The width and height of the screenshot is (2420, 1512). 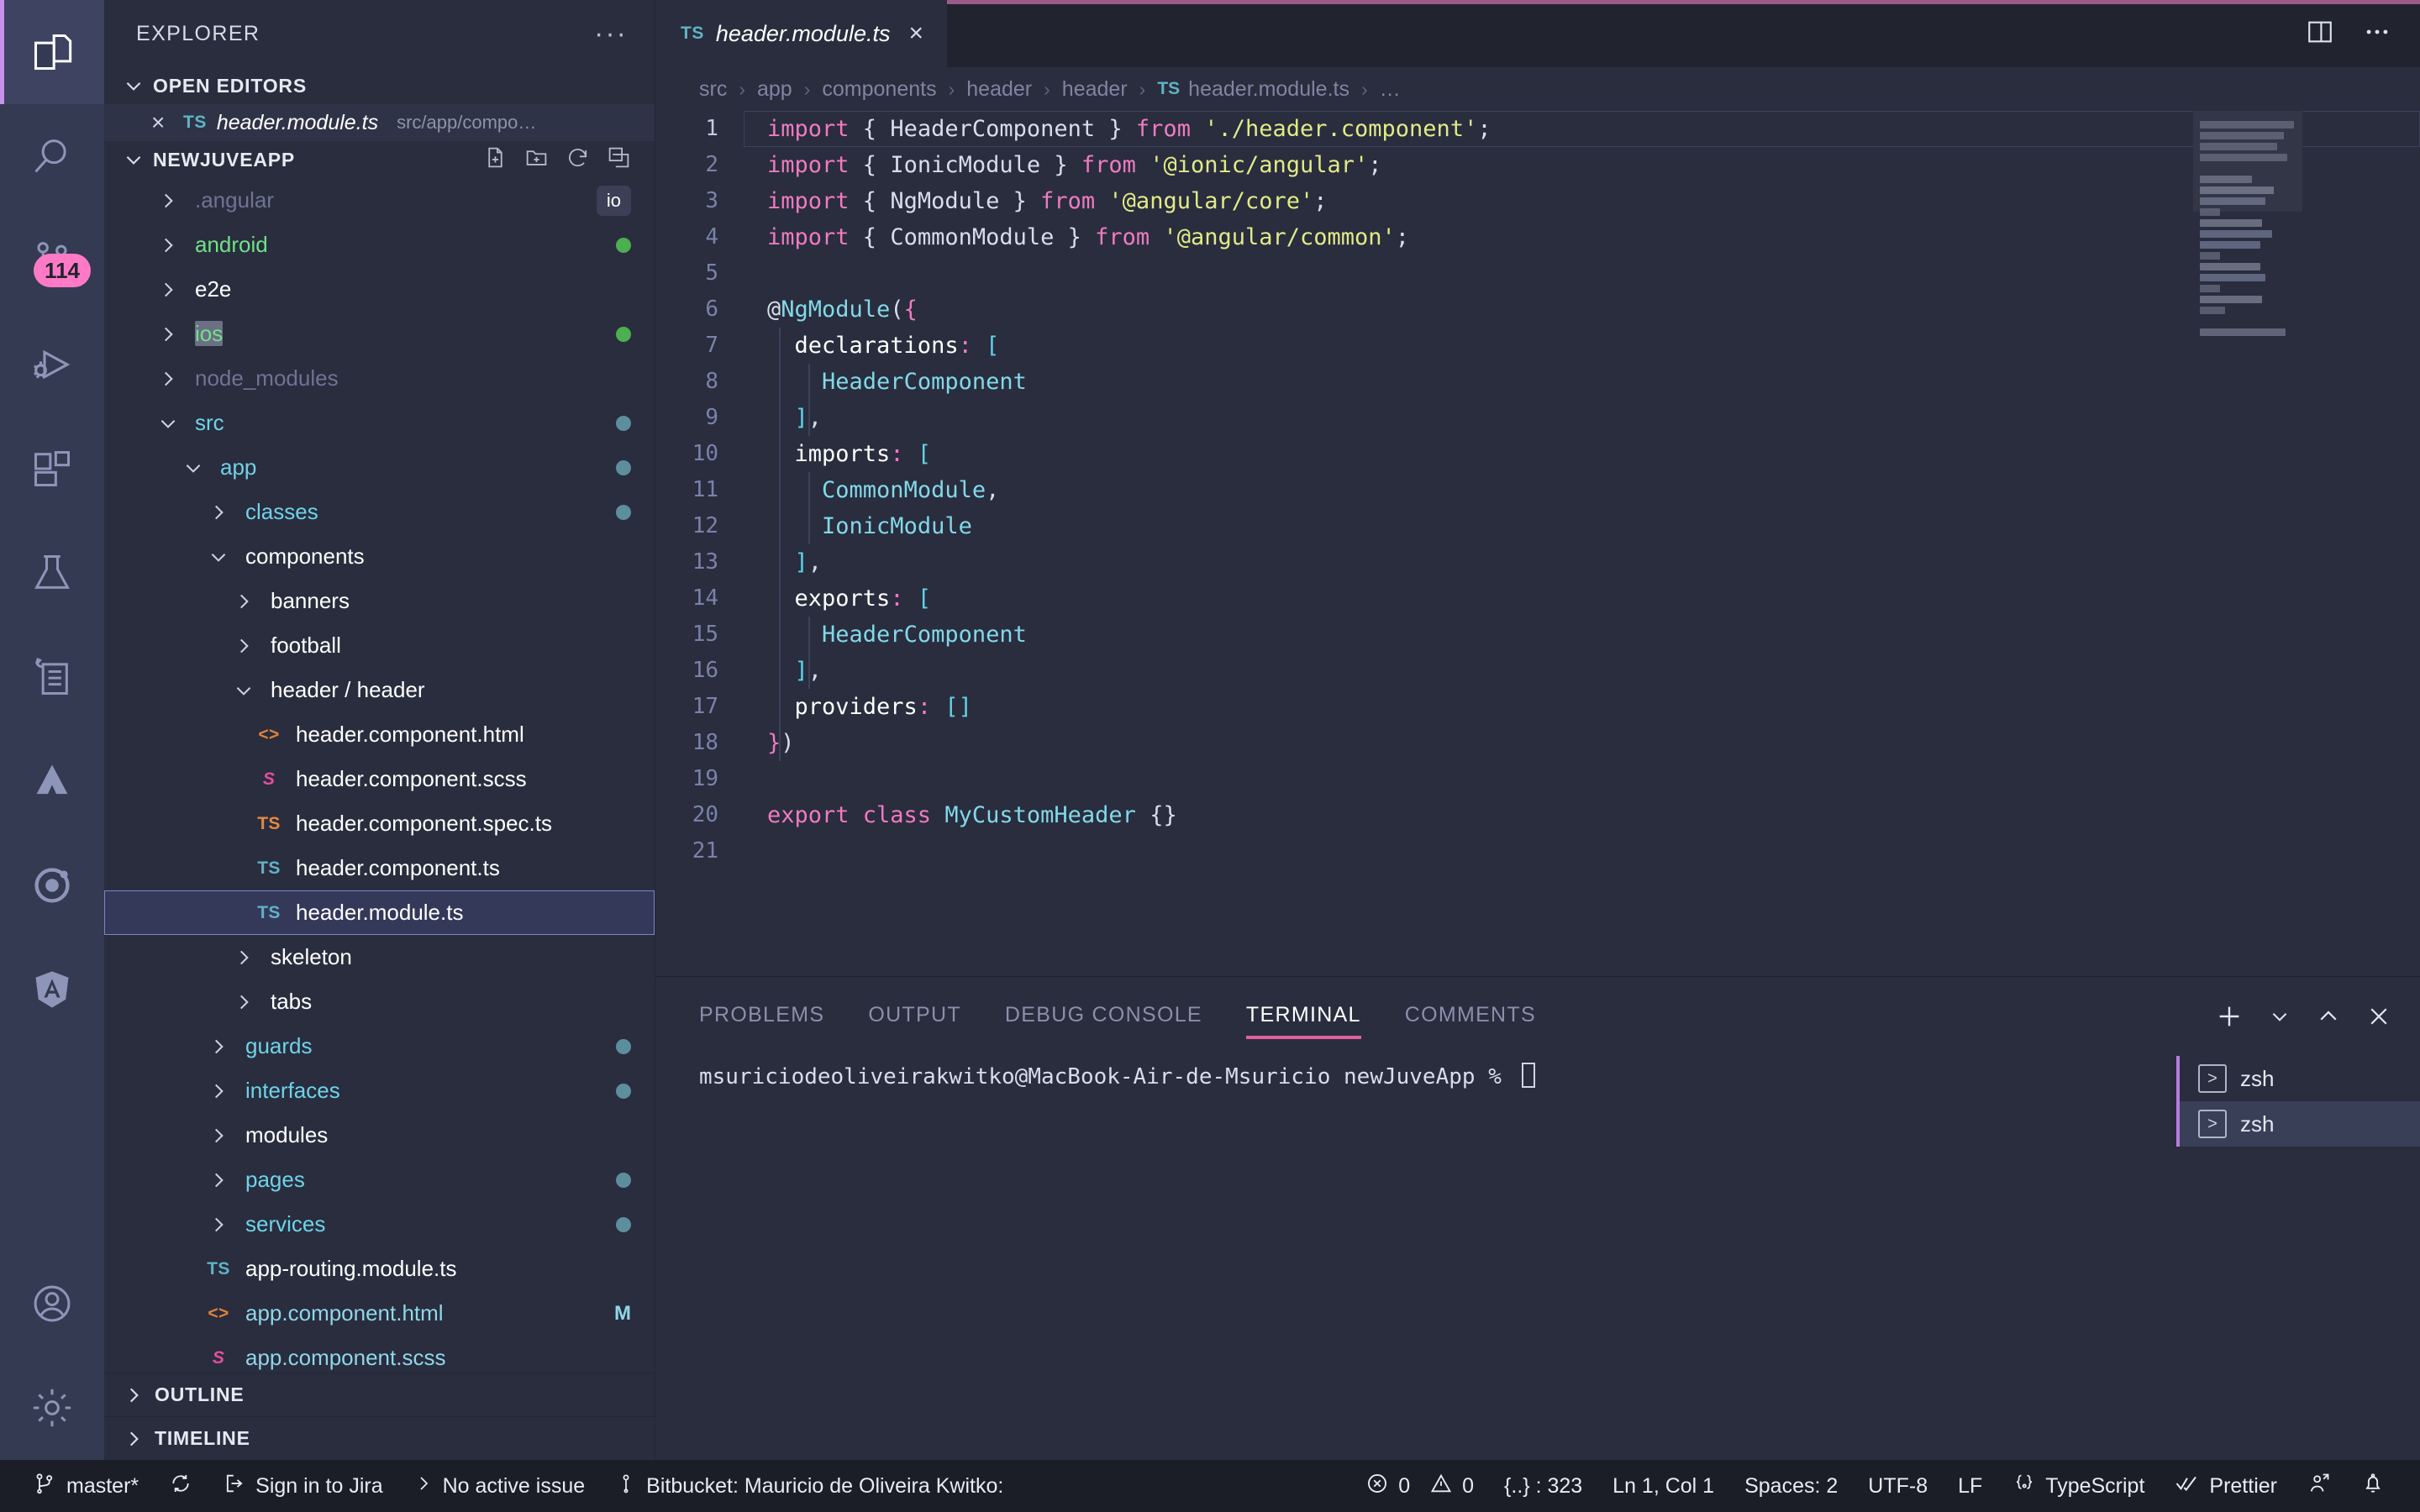 What do you see at coordinates (496, 160) in the screenshot?
I see `new-file-icon` at bounding box center [496, 160].